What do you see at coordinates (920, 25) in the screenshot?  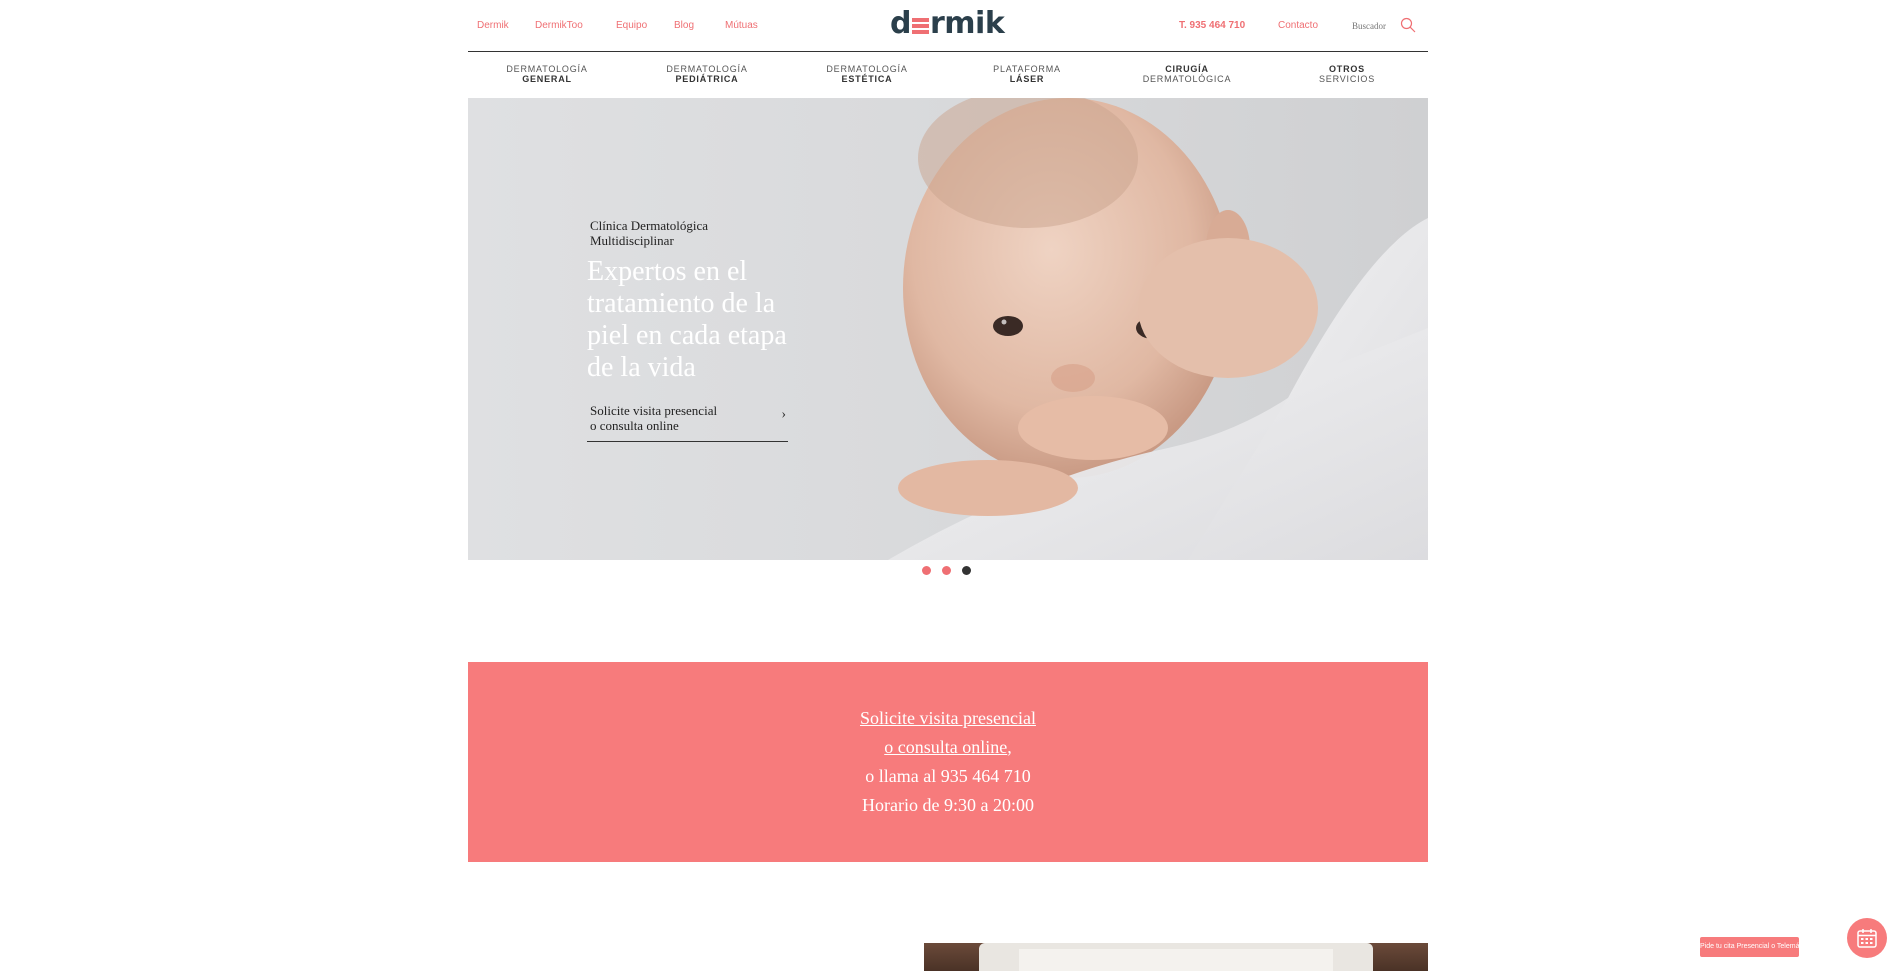 I see `logo-e-mark` at bounding box center [920, 25].